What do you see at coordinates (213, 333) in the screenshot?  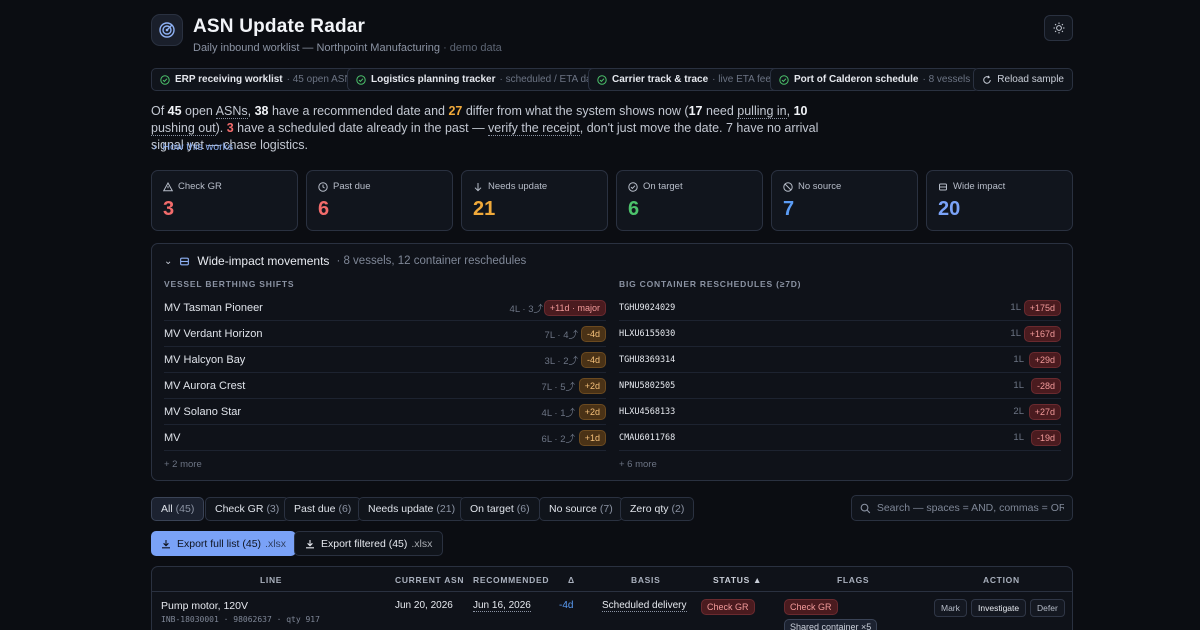 I see `vessel-name: MV Verdant Horizon` at bounding box center [213, 333].